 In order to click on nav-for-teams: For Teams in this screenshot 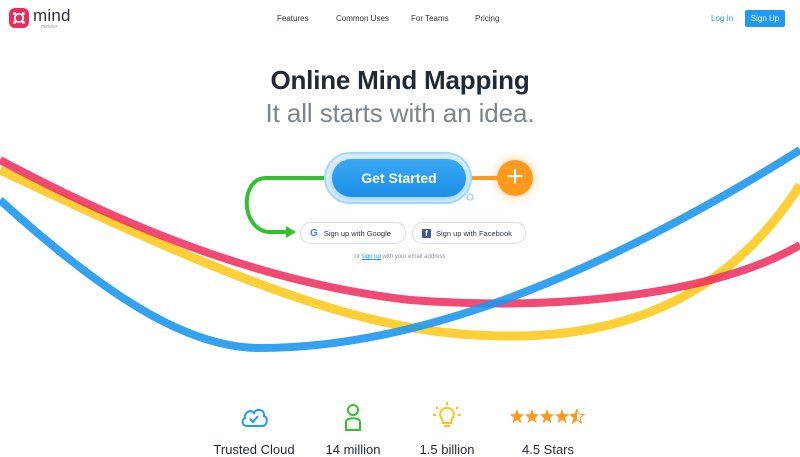, I will do `click(430, 18)`.